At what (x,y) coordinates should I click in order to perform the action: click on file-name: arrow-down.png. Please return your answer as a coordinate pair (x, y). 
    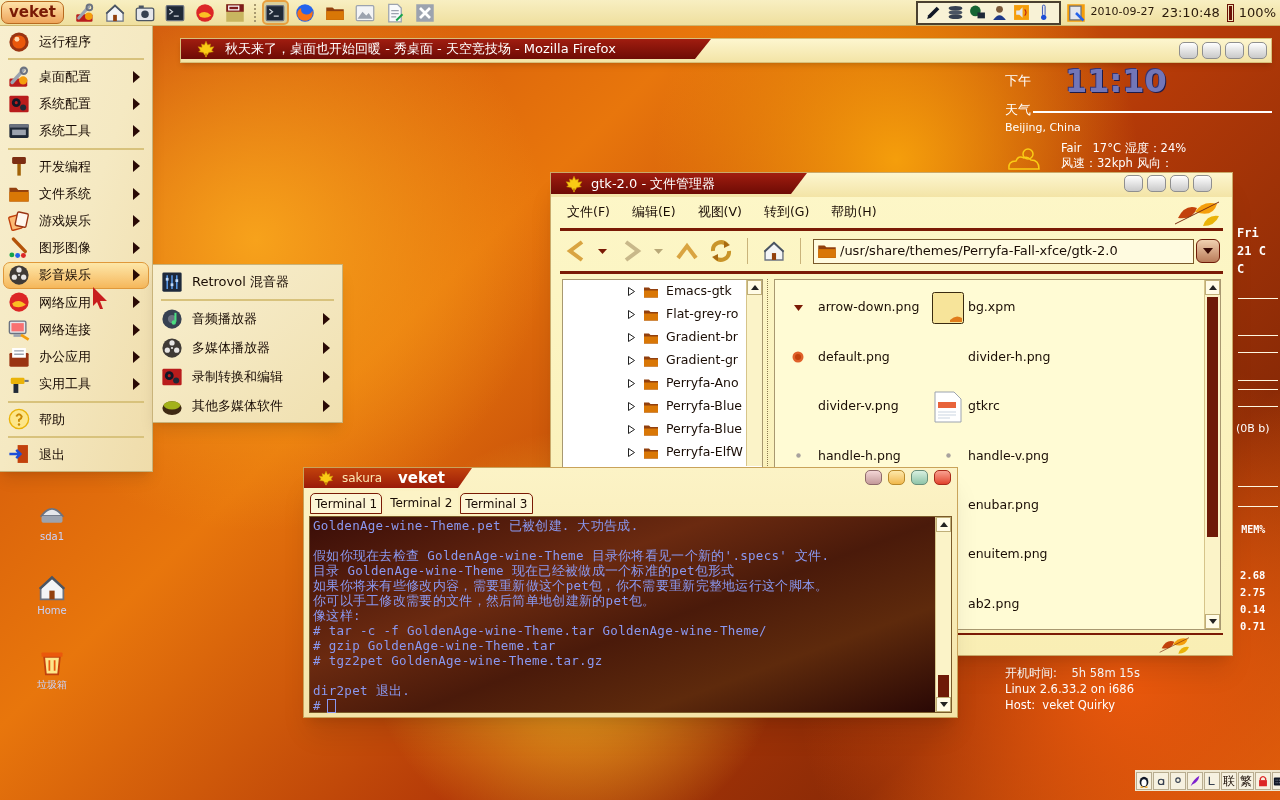
    Looking at the image, I should click on (869, 308).